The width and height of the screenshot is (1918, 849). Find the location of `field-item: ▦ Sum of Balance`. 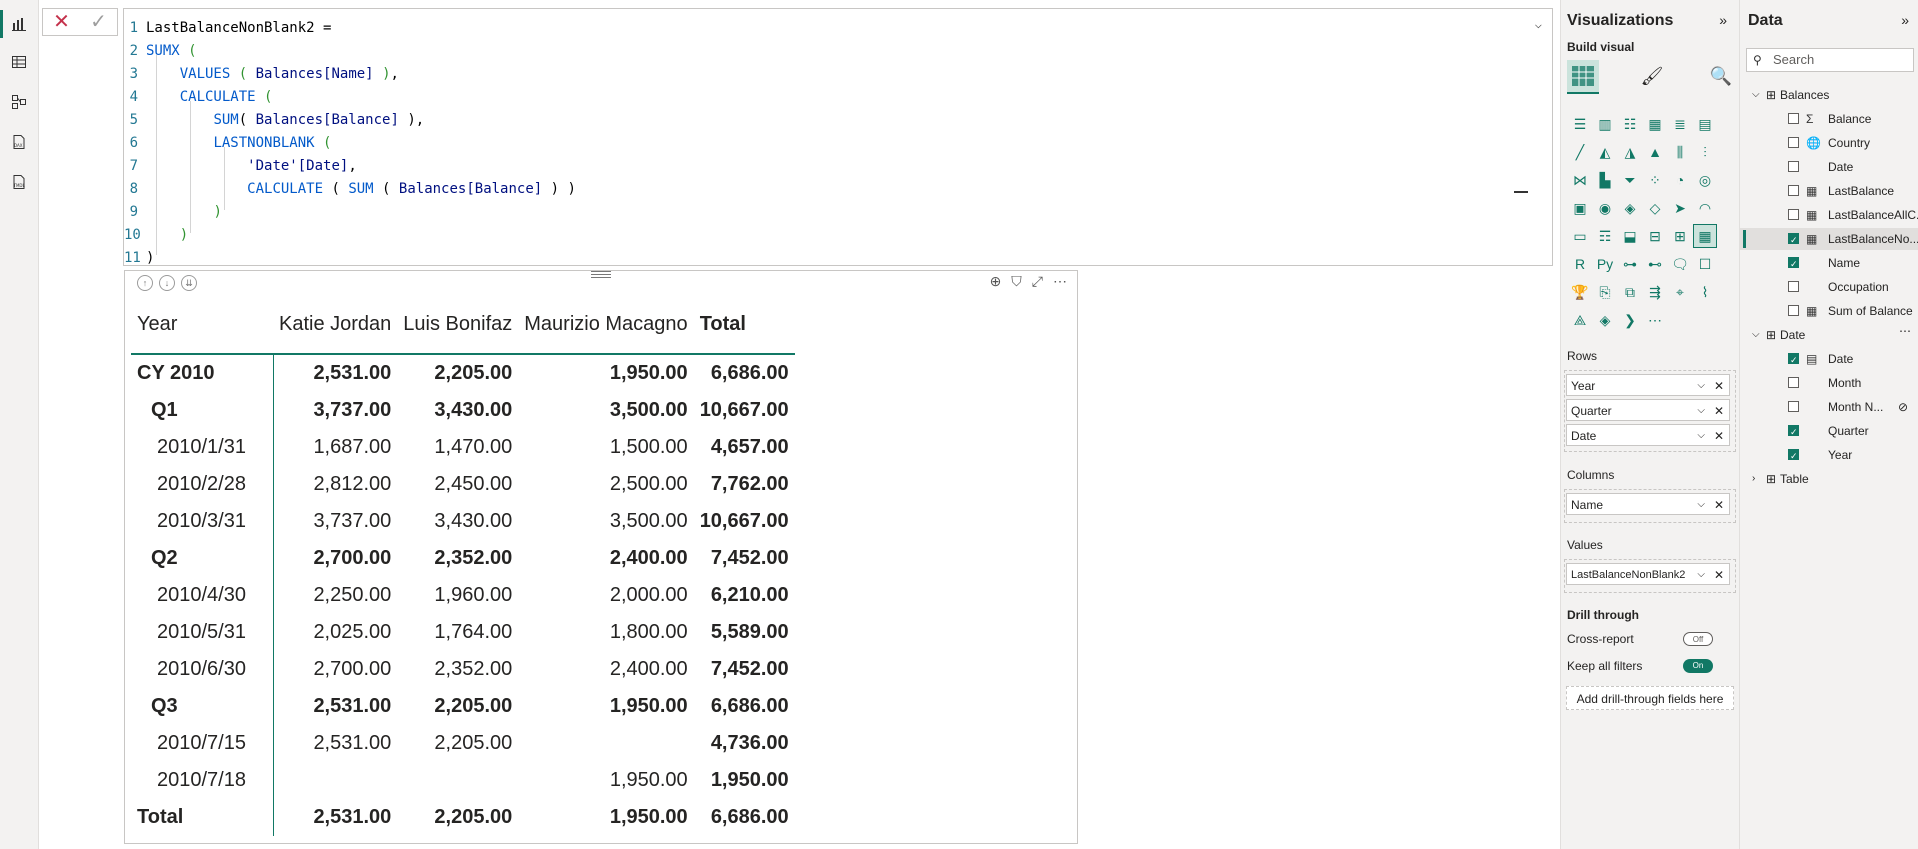

field-item: ▦ Sum of Balance is located at coordinates (1829, 311).